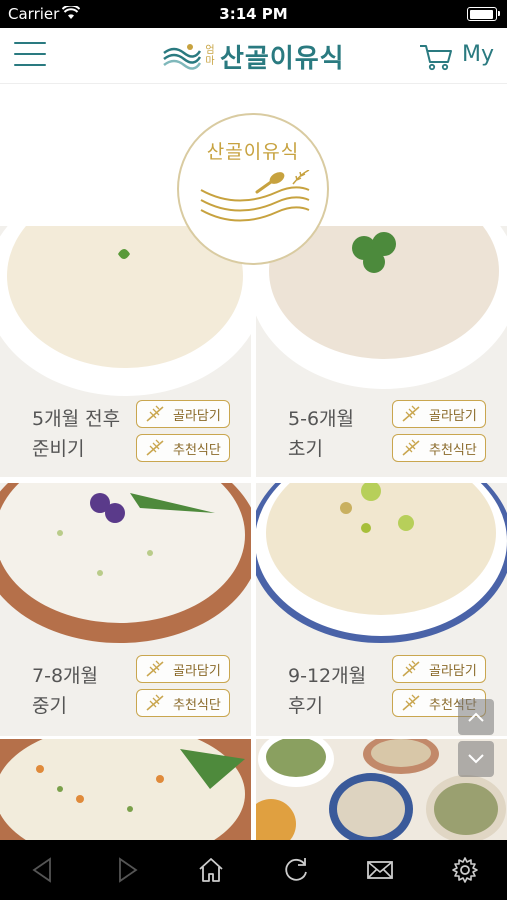 This screenshot has width=507, height=900. I want to click on stage-label: 준비기, so click(58, 449).